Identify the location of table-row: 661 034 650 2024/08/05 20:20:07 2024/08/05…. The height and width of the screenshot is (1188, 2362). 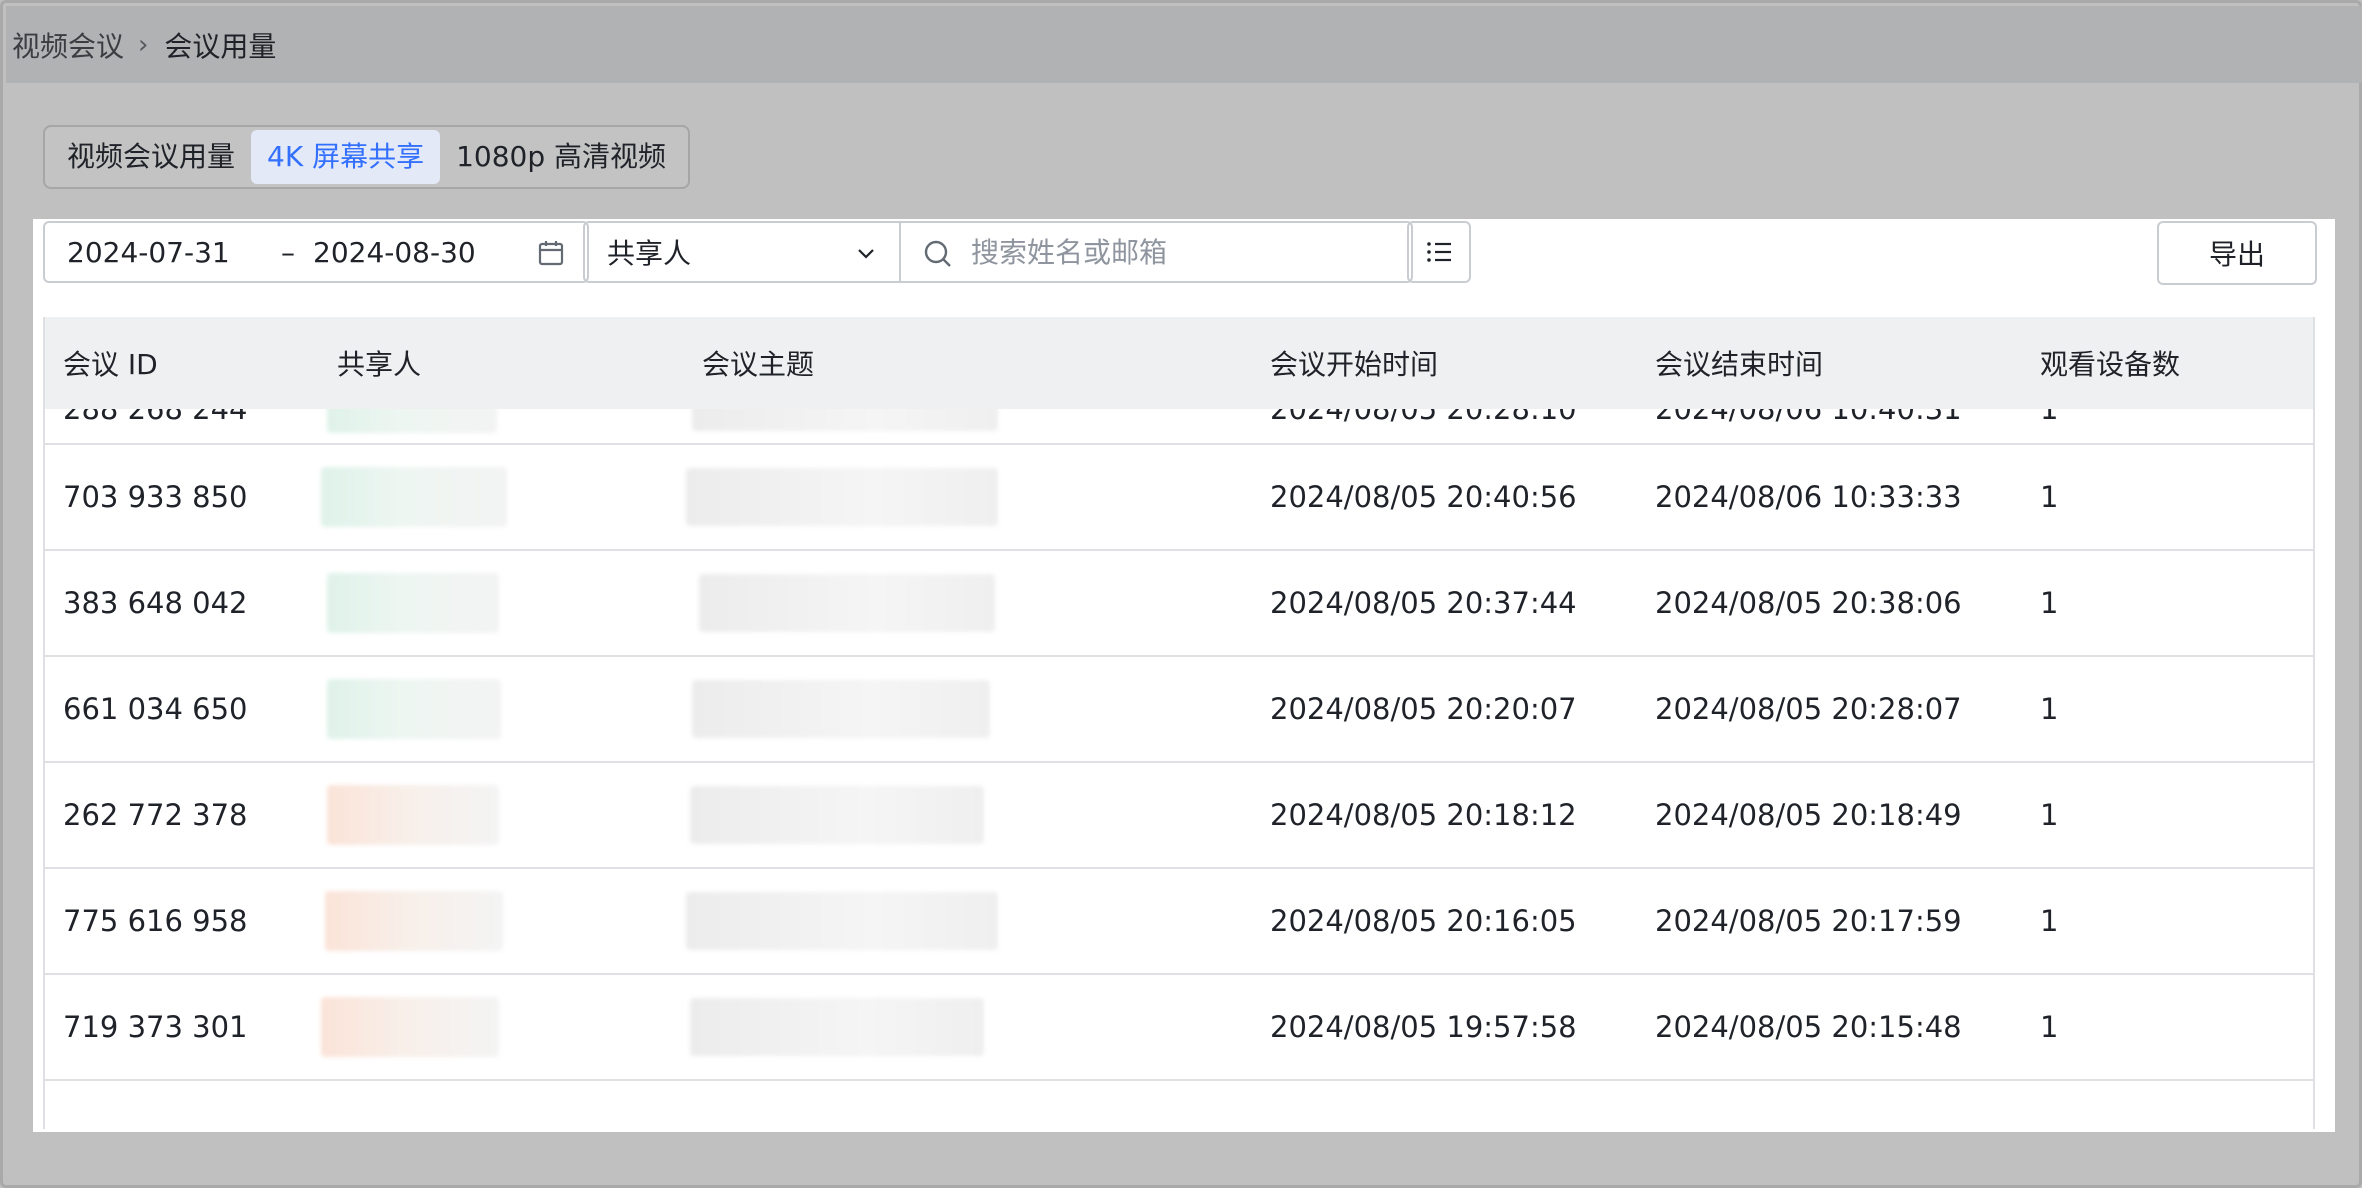
(1179, 710).